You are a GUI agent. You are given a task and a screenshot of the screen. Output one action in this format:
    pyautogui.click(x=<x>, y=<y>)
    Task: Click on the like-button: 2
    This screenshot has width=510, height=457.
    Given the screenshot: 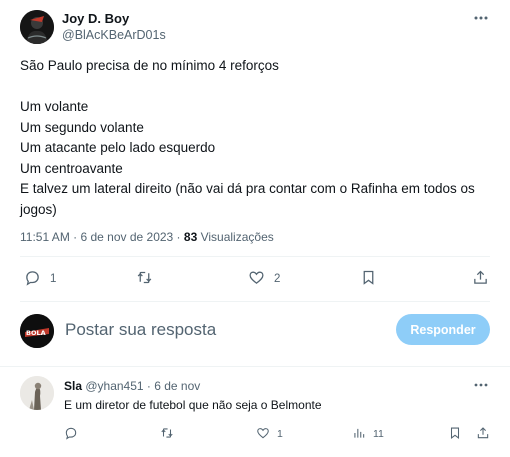 What is the action you would take?
    pyautogui.click(x=264, y=279)
    